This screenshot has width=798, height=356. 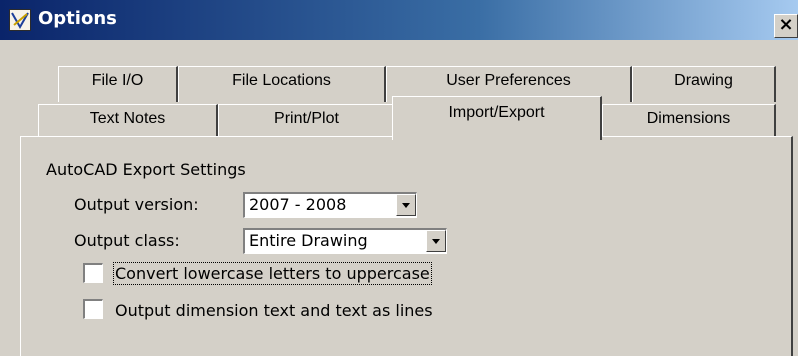 What do you see at coordinates (127, 240) in the screenshot?
I see `output-class-label: Output class:` at bounding box center [127, 240].